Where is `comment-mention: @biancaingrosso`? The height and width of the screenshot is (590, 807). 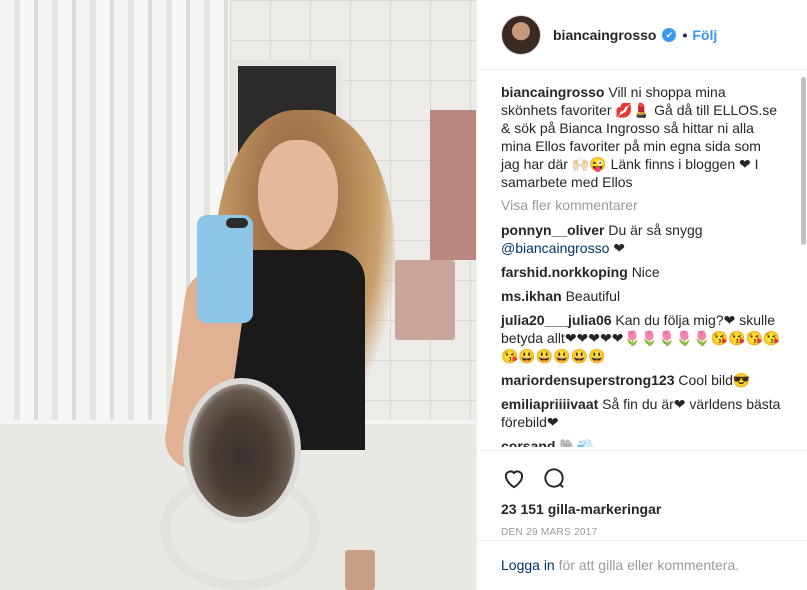 comment-mention: @biancaingrosso is located at coordinates (555, 248).